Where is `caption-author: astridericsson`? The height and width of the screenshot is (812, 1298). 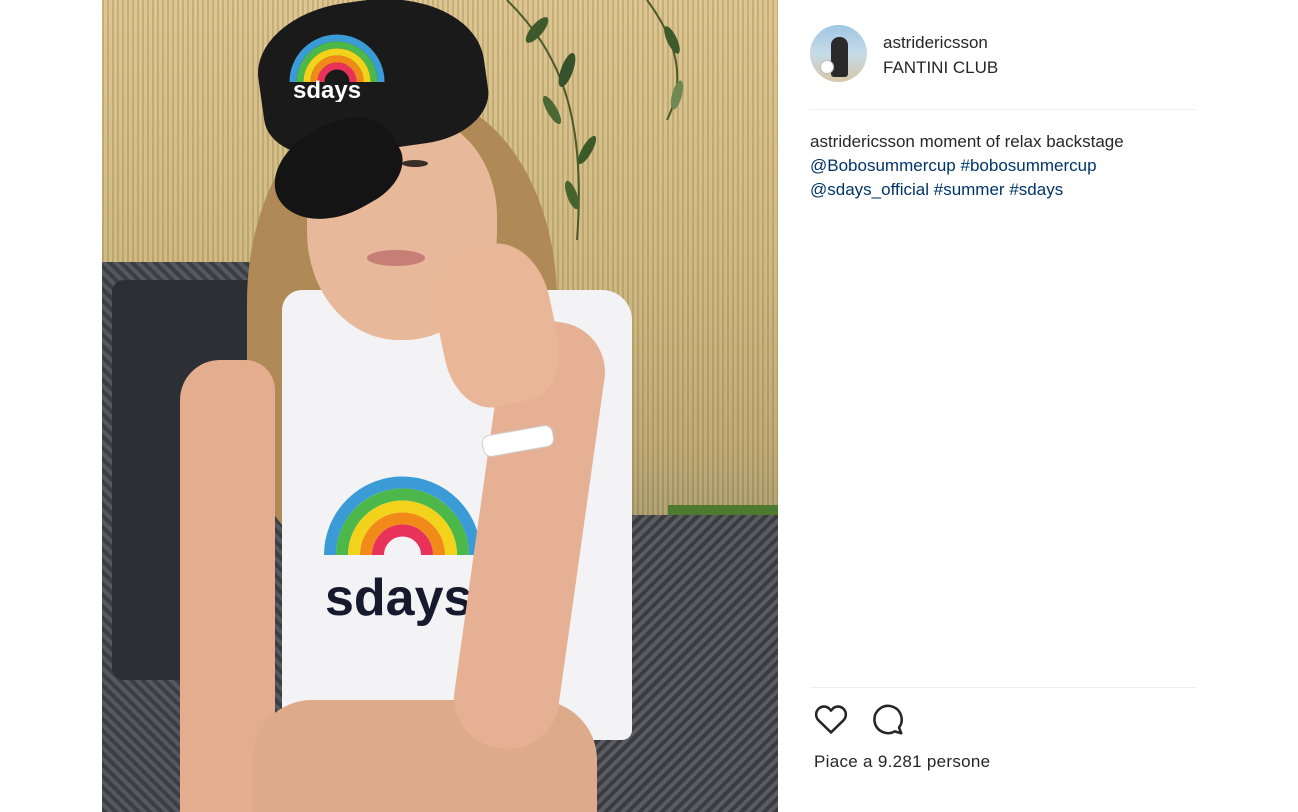 caption-author: astridericsson is located at coordinates (862, 141).